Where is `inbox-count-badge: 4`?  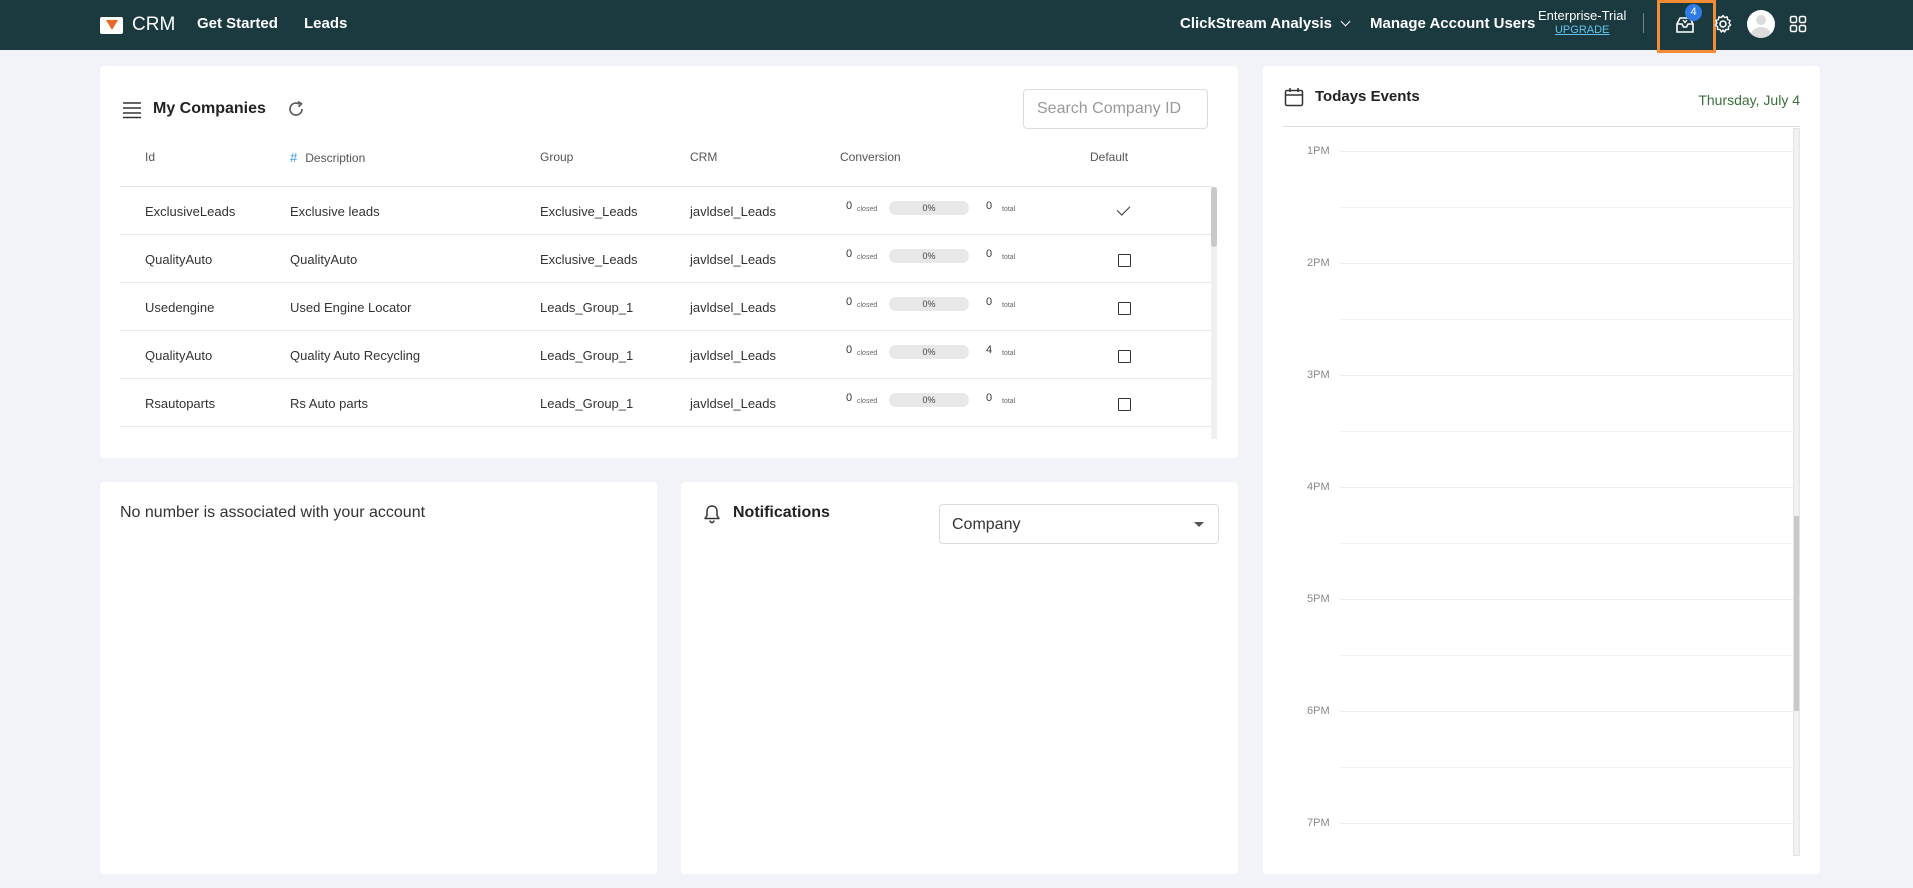
inbox-count-badge: 4 is located at coordinates (1693, 12).